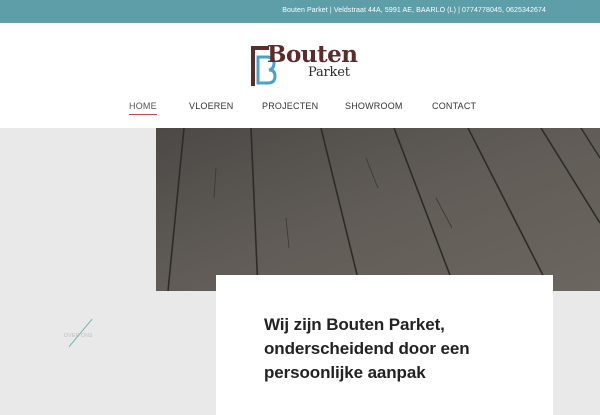 The width and height of the screenshot is (600, 415). I want to click on nav-label-vloeren: VLOEREN, so click(211, 106).